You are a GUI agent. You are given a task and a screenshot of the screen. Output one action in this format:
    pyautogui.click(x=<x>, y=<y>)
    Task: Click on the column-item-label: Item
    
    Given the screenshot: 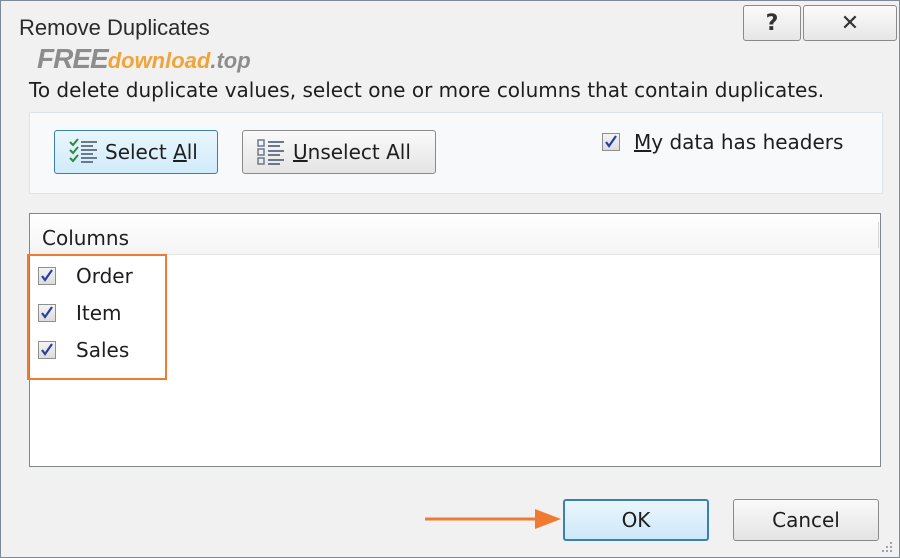 What is the action you would take?
    pyautogui.click(x=99, y=313)
    